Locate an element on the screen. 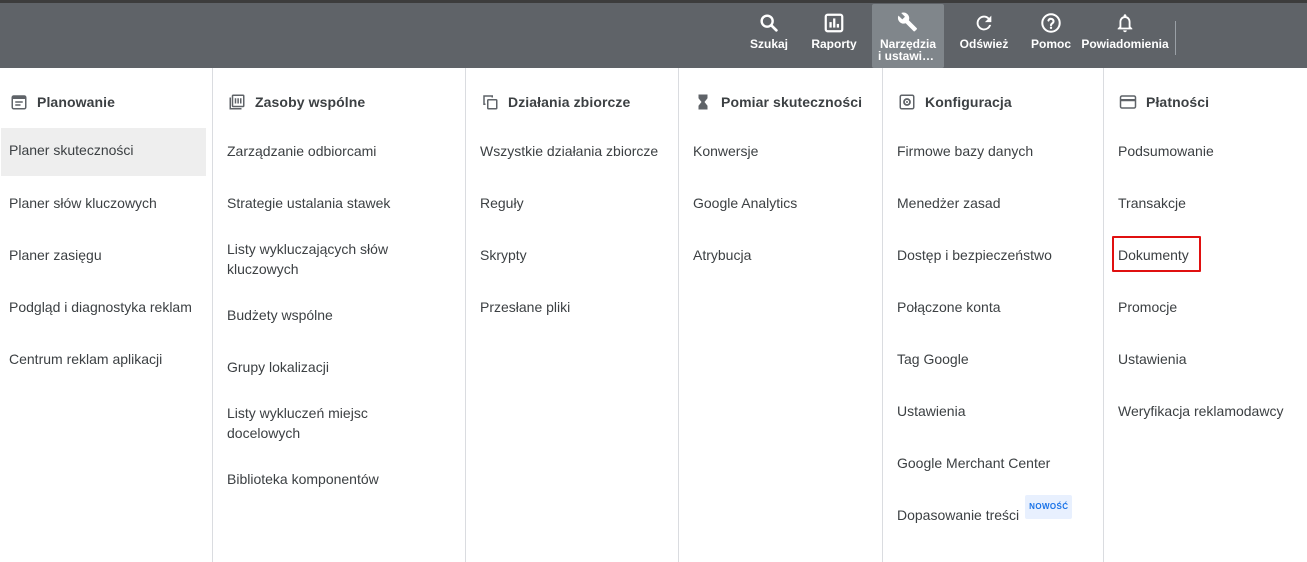  settings-icon is located at coordinates (907, 102).